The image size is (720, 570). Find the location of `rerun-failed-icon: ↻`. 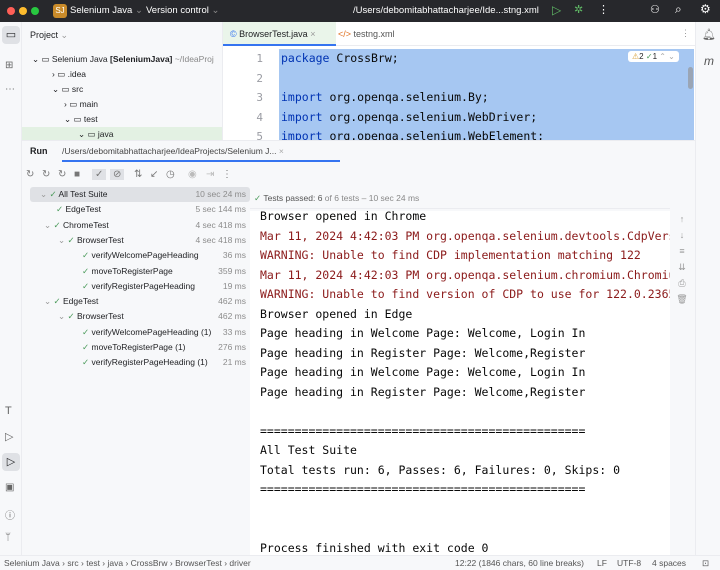

rerun-failed-icon: ↻ is located at coordinates (46, 174).